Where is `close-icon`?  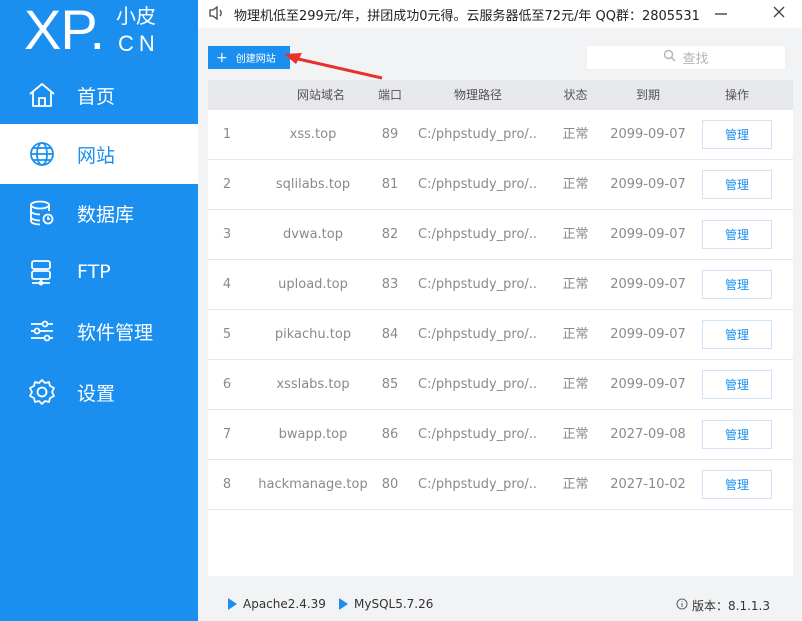 close-icon is located at coordinates (779, 13).